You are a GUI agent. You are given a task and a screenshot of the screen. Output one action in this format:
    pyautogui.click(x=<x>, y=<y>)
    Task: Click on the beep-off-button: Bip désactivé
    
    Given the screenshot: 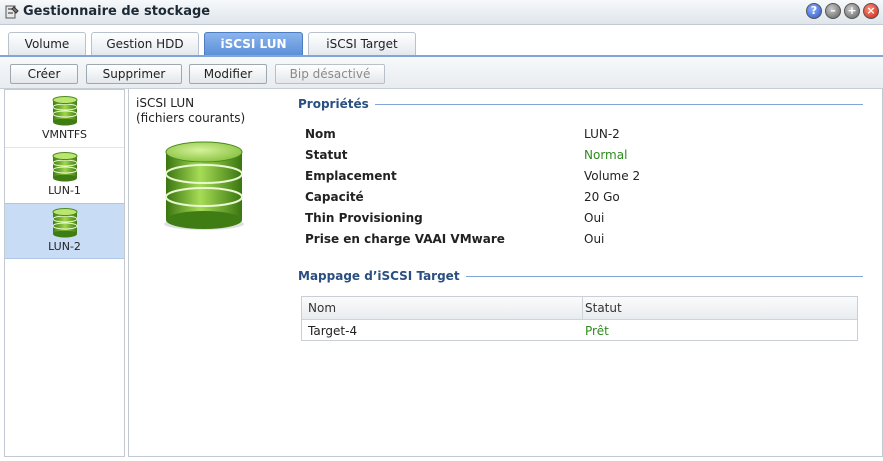 What is the action you would take?
    pyautogui.click(x=330, y=74)
    